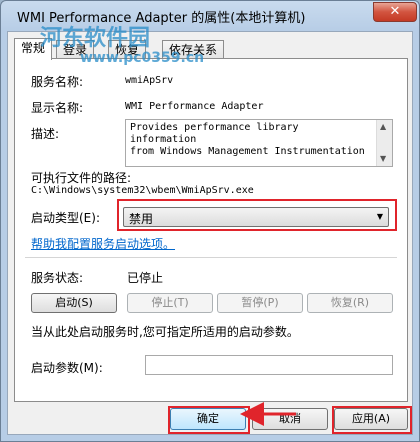 Image resolution: width=420 pixels, height=442 pixels. I want to click on pause-button: 暂停(P), so click(260, 303).